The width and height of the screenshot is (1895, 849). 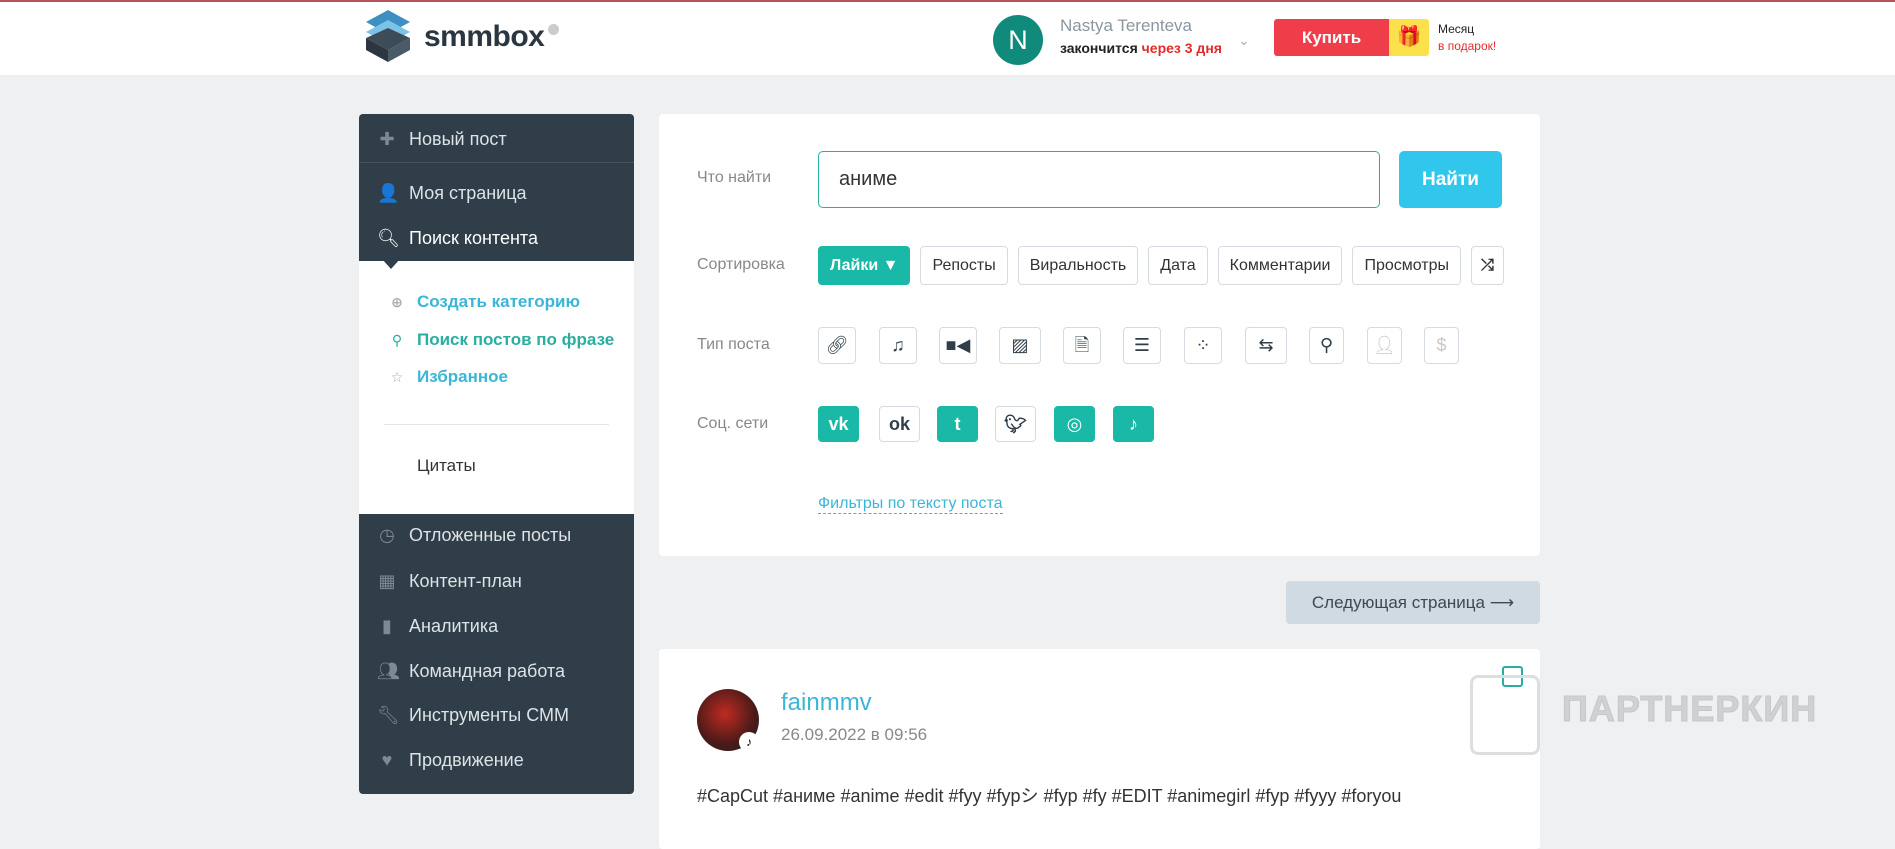 What do you see at coordinates (910, 504) in the screenshot?
I see `text-filters-link: Фильтры по тексту поста` at bounding box center [910, 504].